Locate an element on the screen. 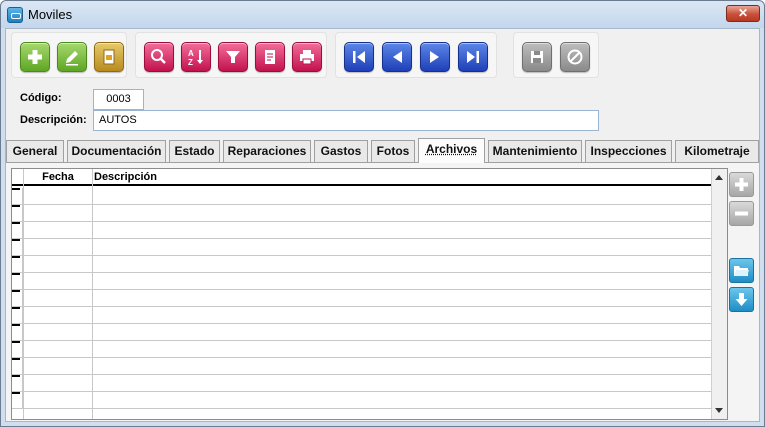 Image resolution: width=765 pixels, height=427 pixels. copy-button is located at coordinates (109, 57).